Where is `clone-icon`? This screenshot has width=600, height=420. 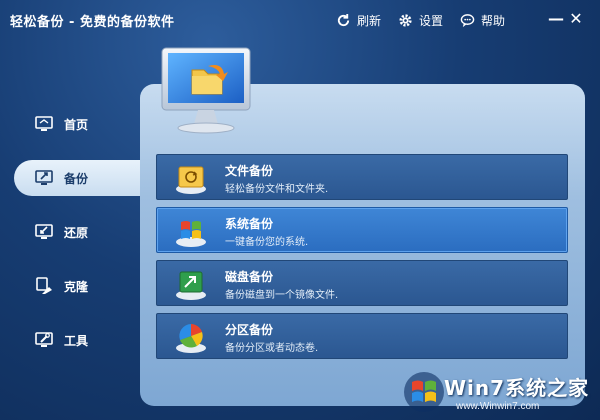
clone-icon is located at coordinates (44, 285).